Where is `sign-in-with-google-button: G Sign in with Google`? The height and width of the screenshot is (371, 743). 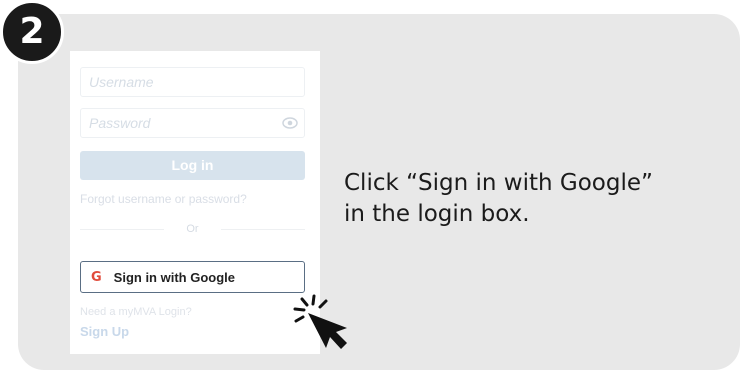
sign-in-with-google-button: G Sign in with Google is located at coordinates (192, 277).